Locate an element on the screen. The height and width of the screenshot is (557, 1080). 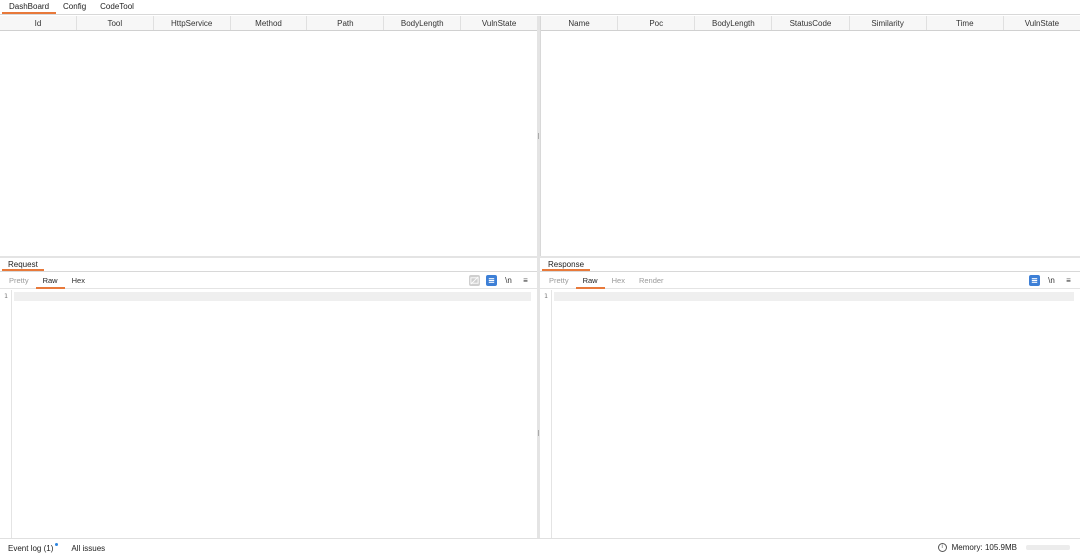
response-tabs: Response is located at coordinates (810, 265).